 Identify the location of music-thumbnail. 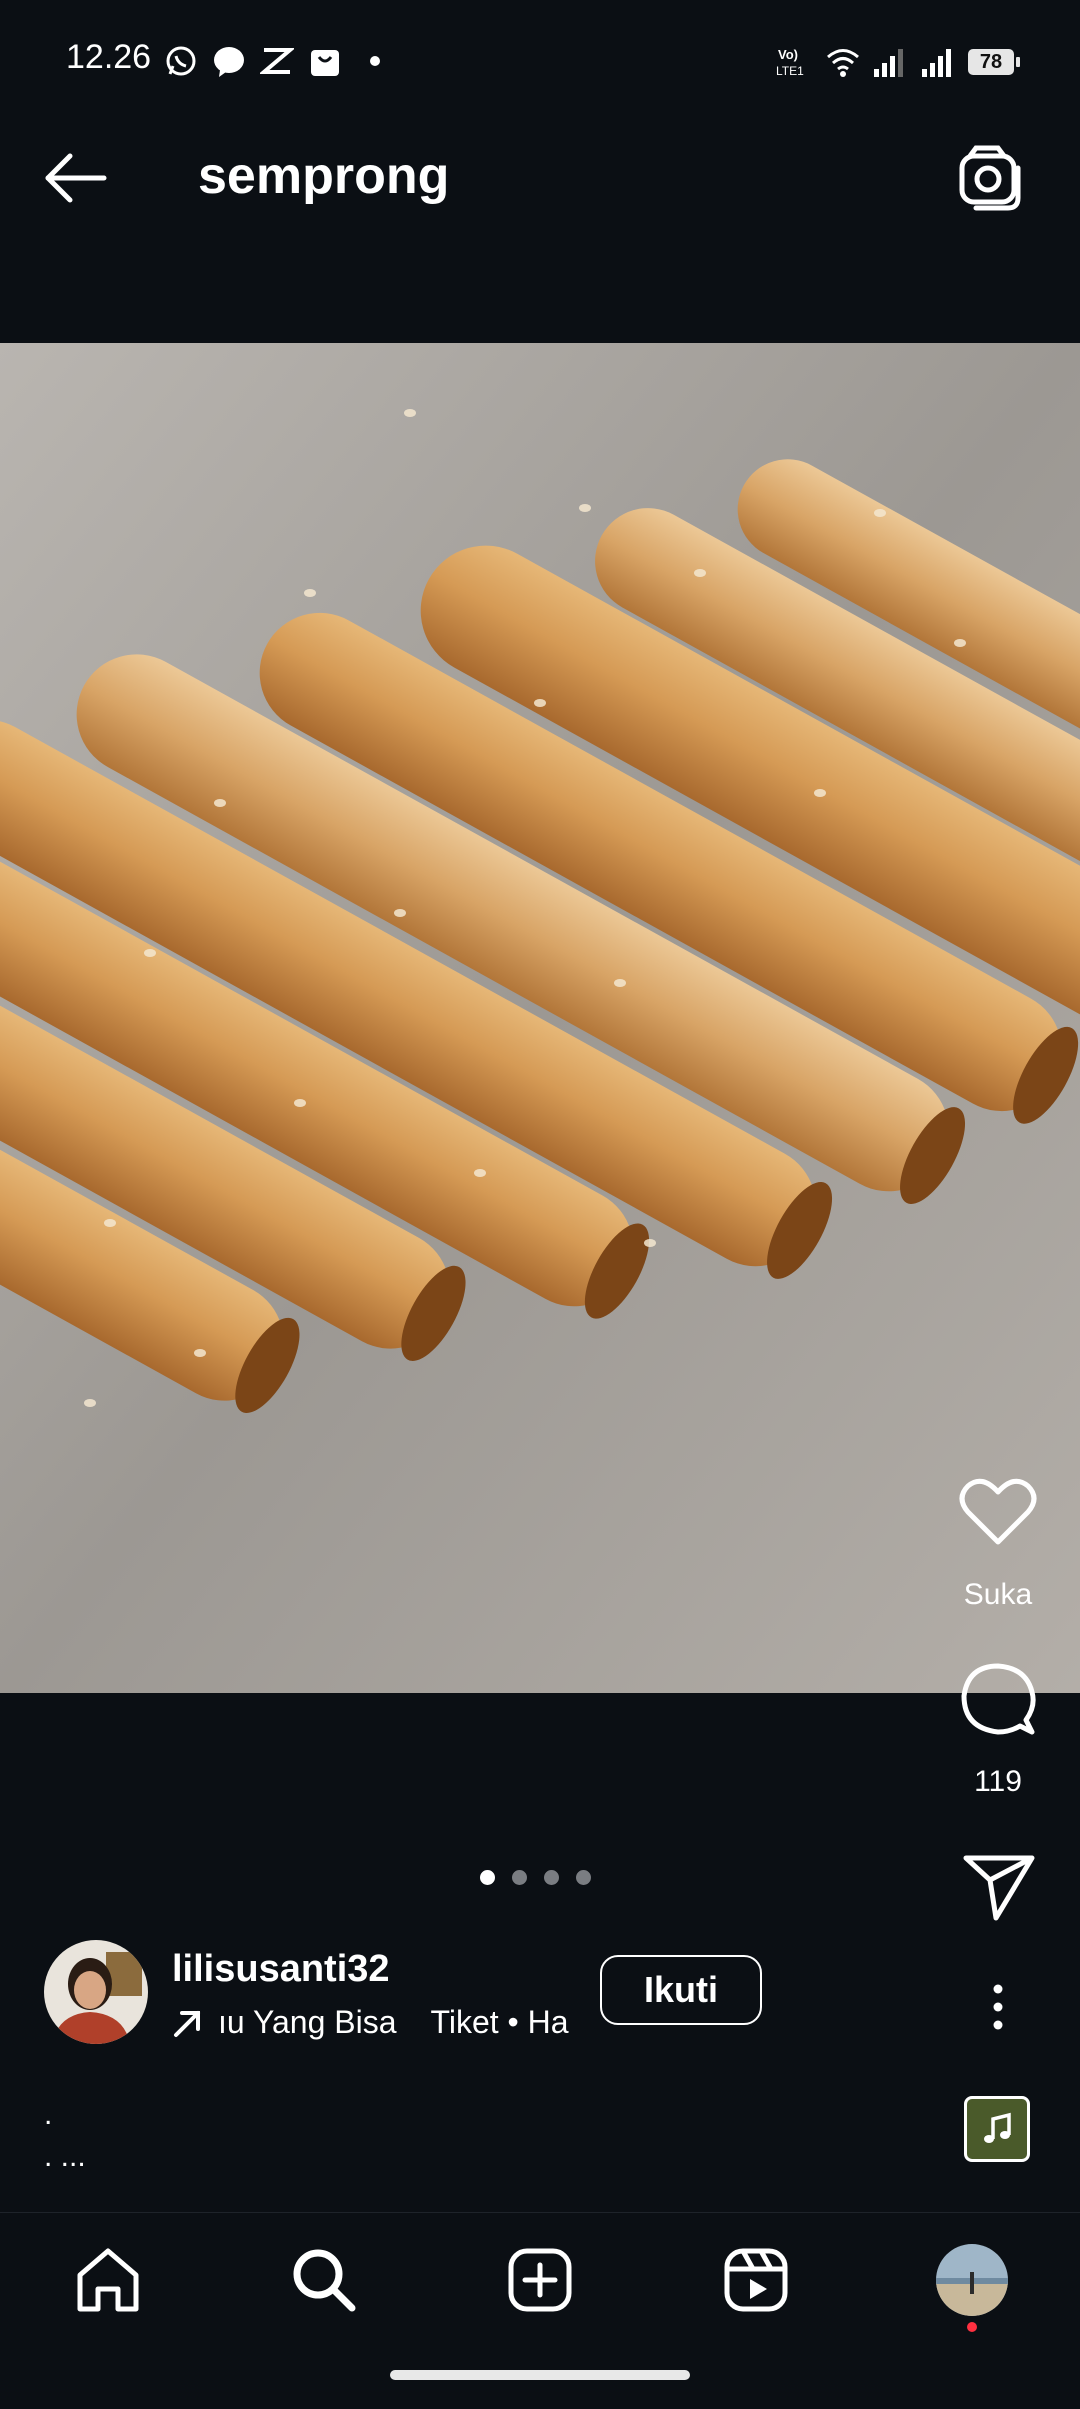
(997, 2129).